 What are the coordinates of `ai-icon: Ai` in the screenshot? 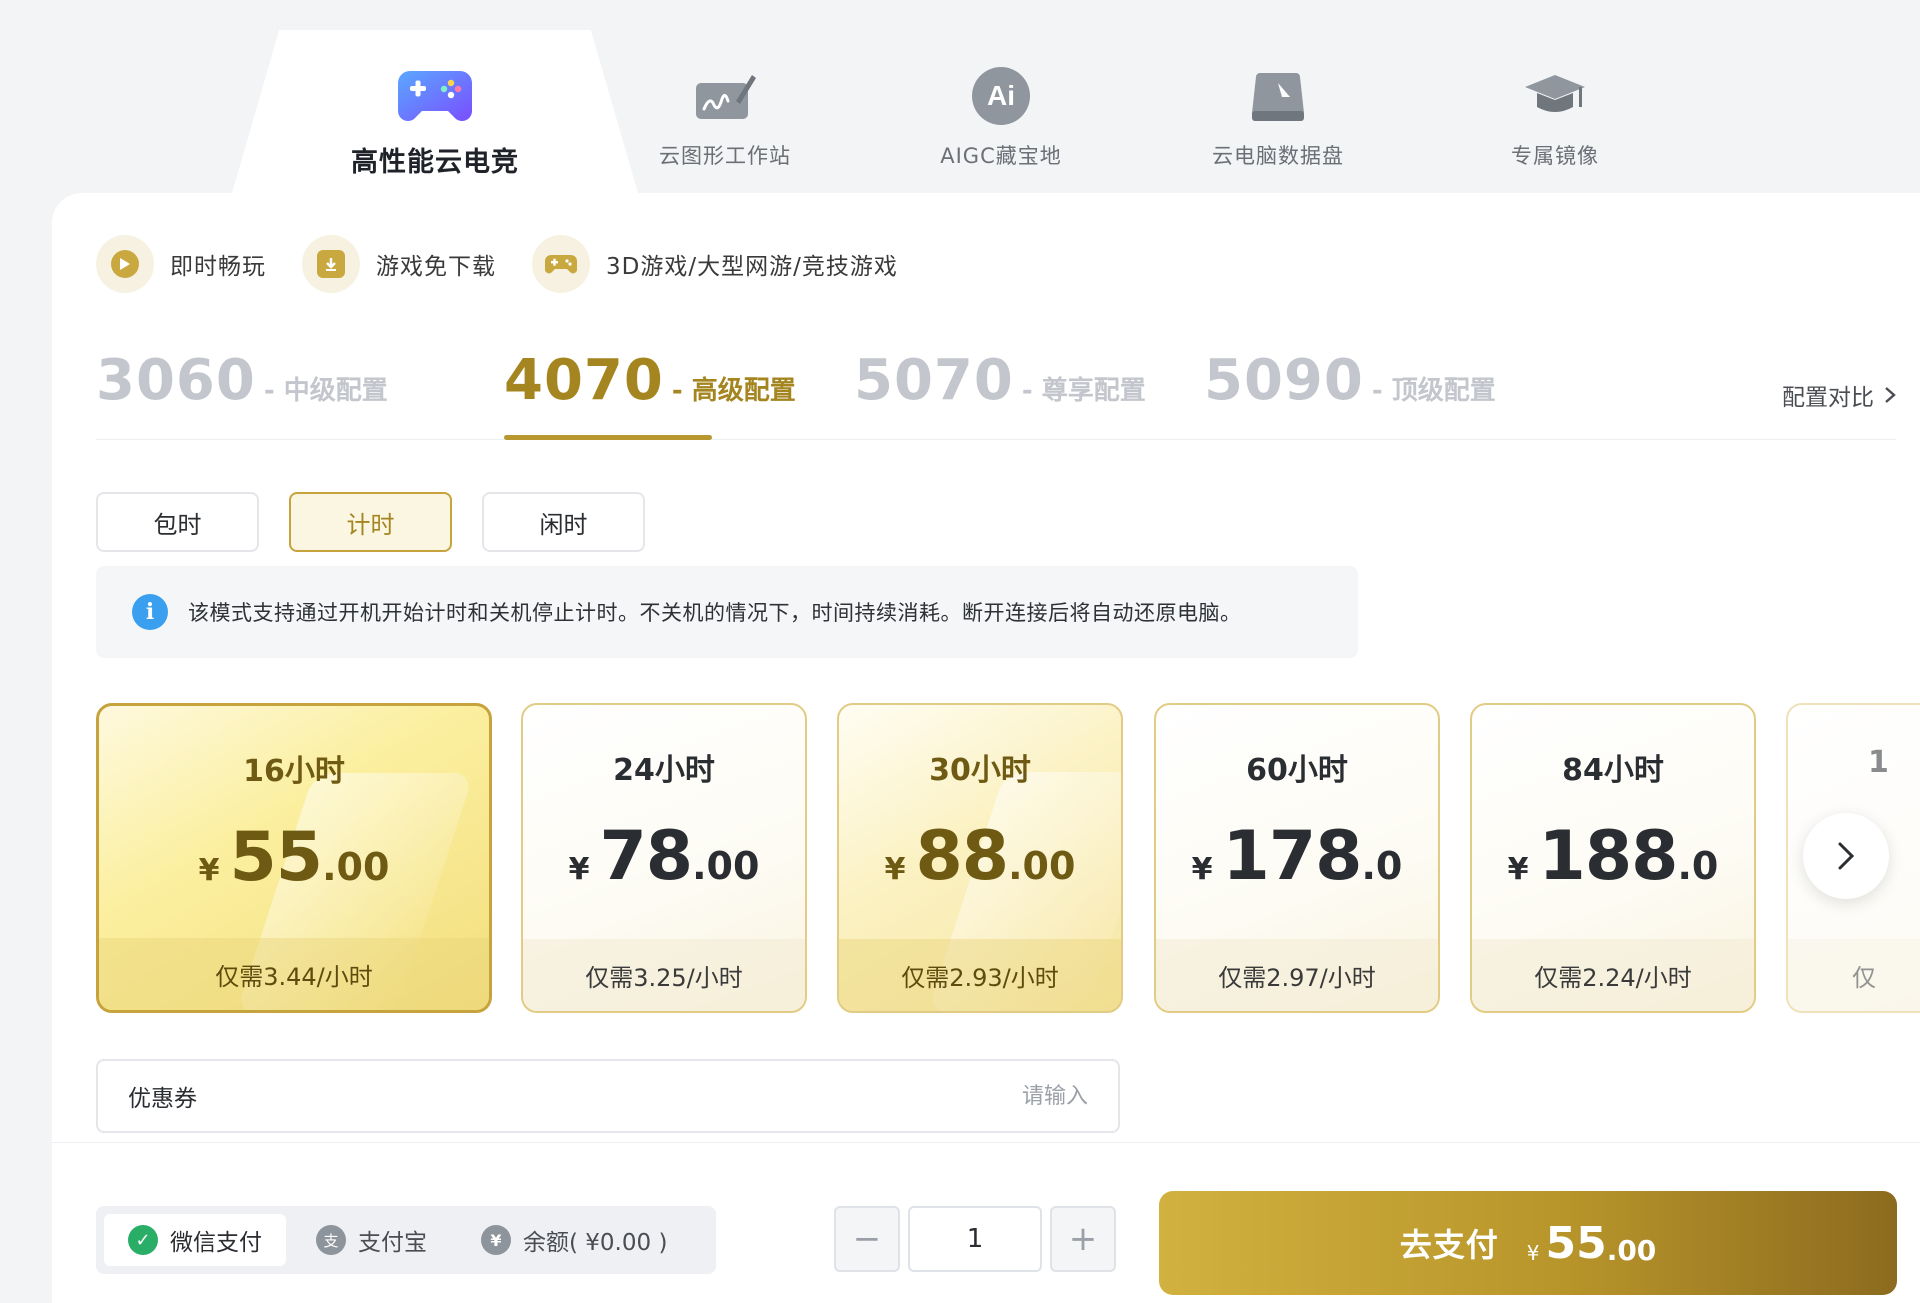 It's located at (1001, 96).